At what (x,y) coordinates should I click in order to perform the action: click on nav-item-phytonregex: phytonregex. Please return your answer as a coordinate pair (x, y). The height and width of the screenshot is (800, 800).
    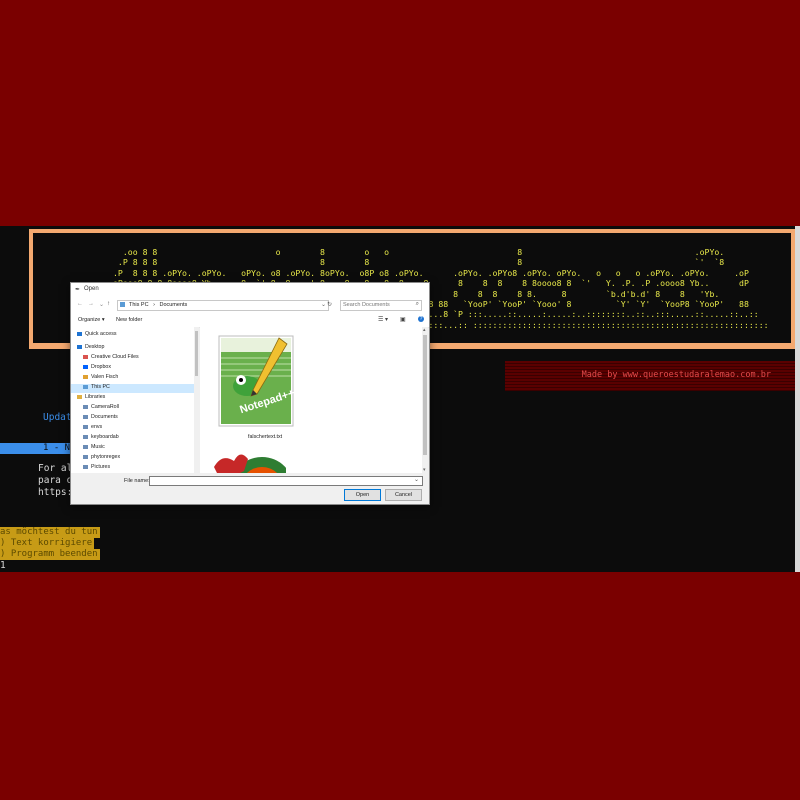
    Looking at the image, I should click on (101, 458).